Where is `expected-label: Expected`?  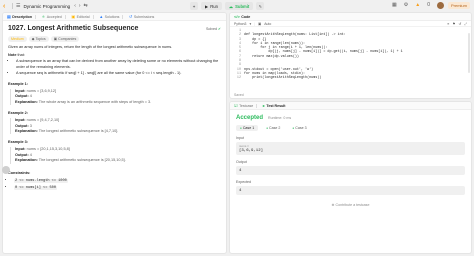
expected-label: Expected is located at coordinates (243, 182).